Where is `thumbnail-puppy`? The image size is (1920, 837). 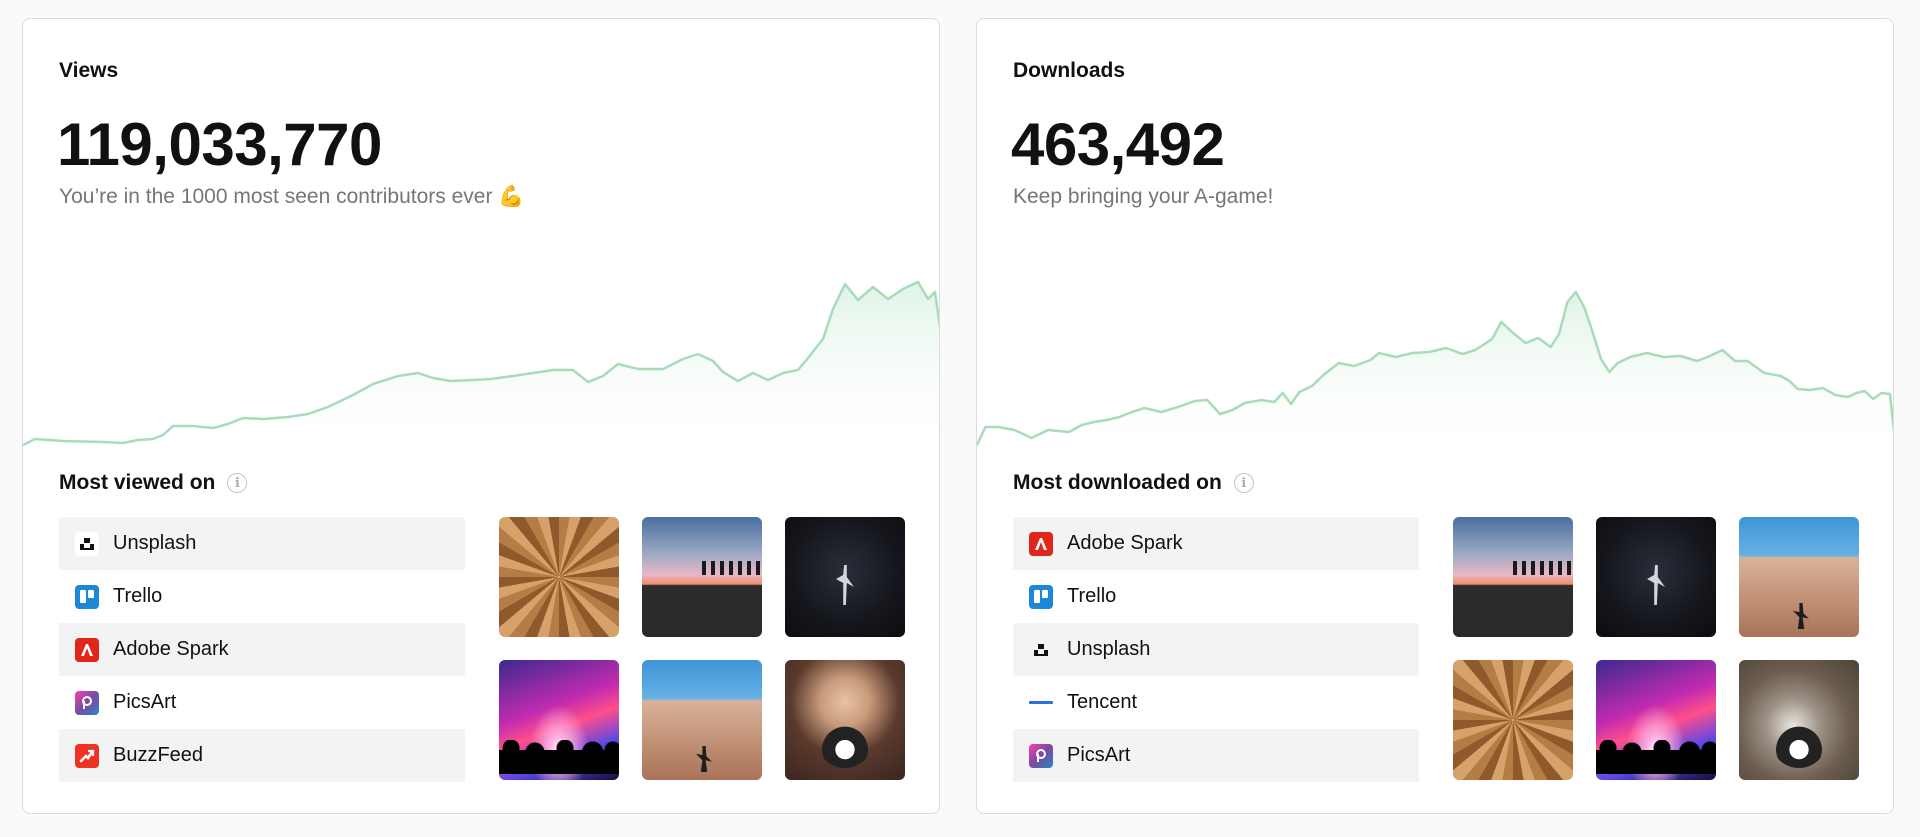
thumbnail-puppy is located at coordinates (1799, 720).